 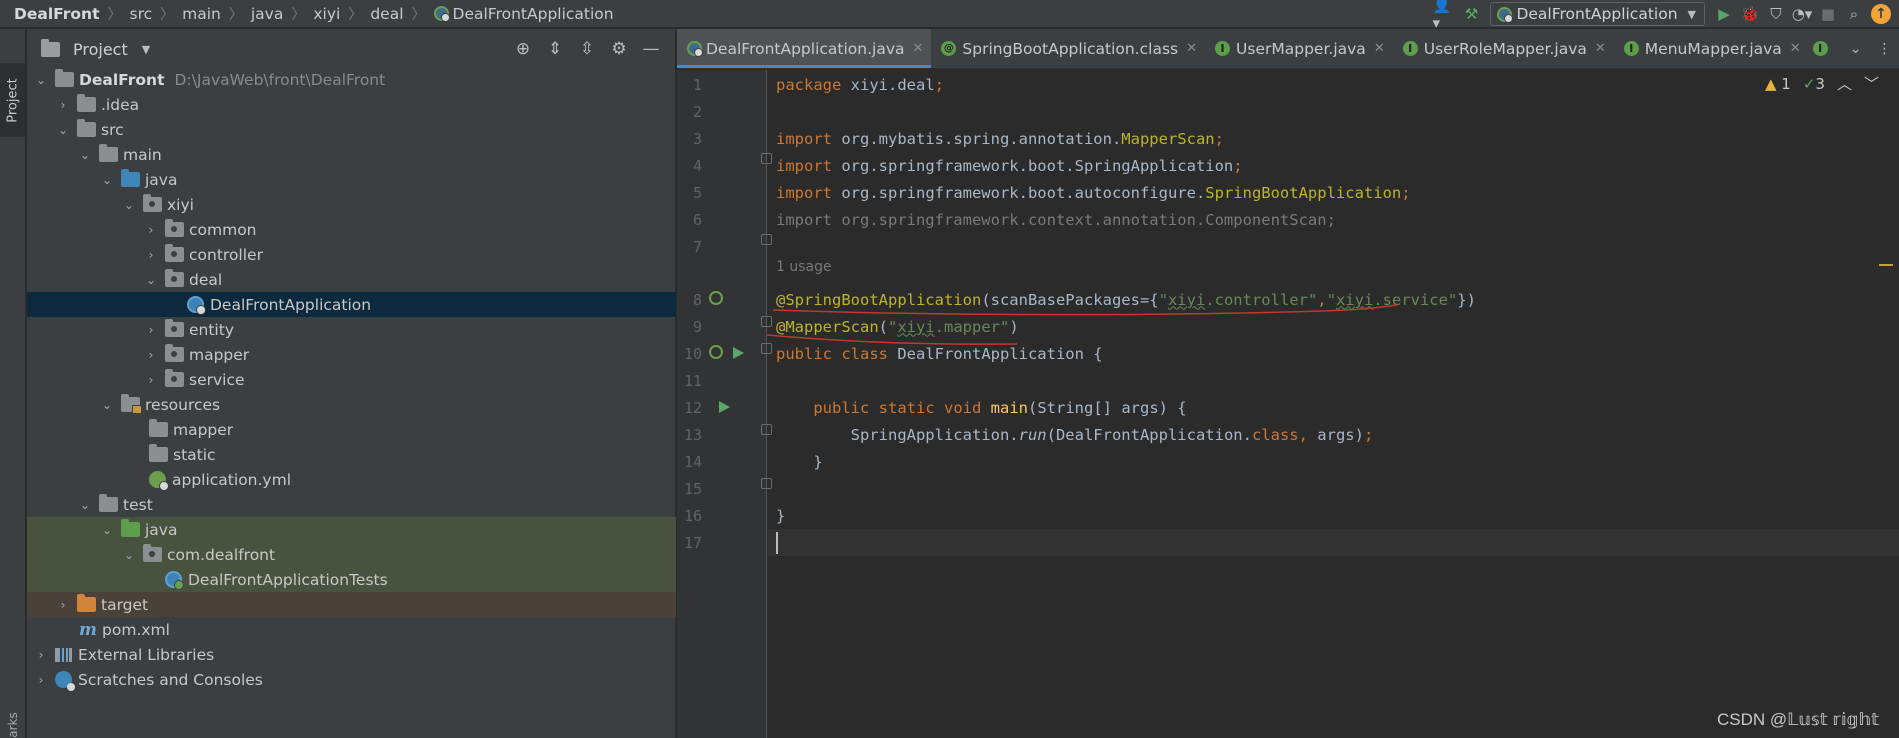 I want to click on project-tool-window-tab: Project, so click(x=13, y=100).